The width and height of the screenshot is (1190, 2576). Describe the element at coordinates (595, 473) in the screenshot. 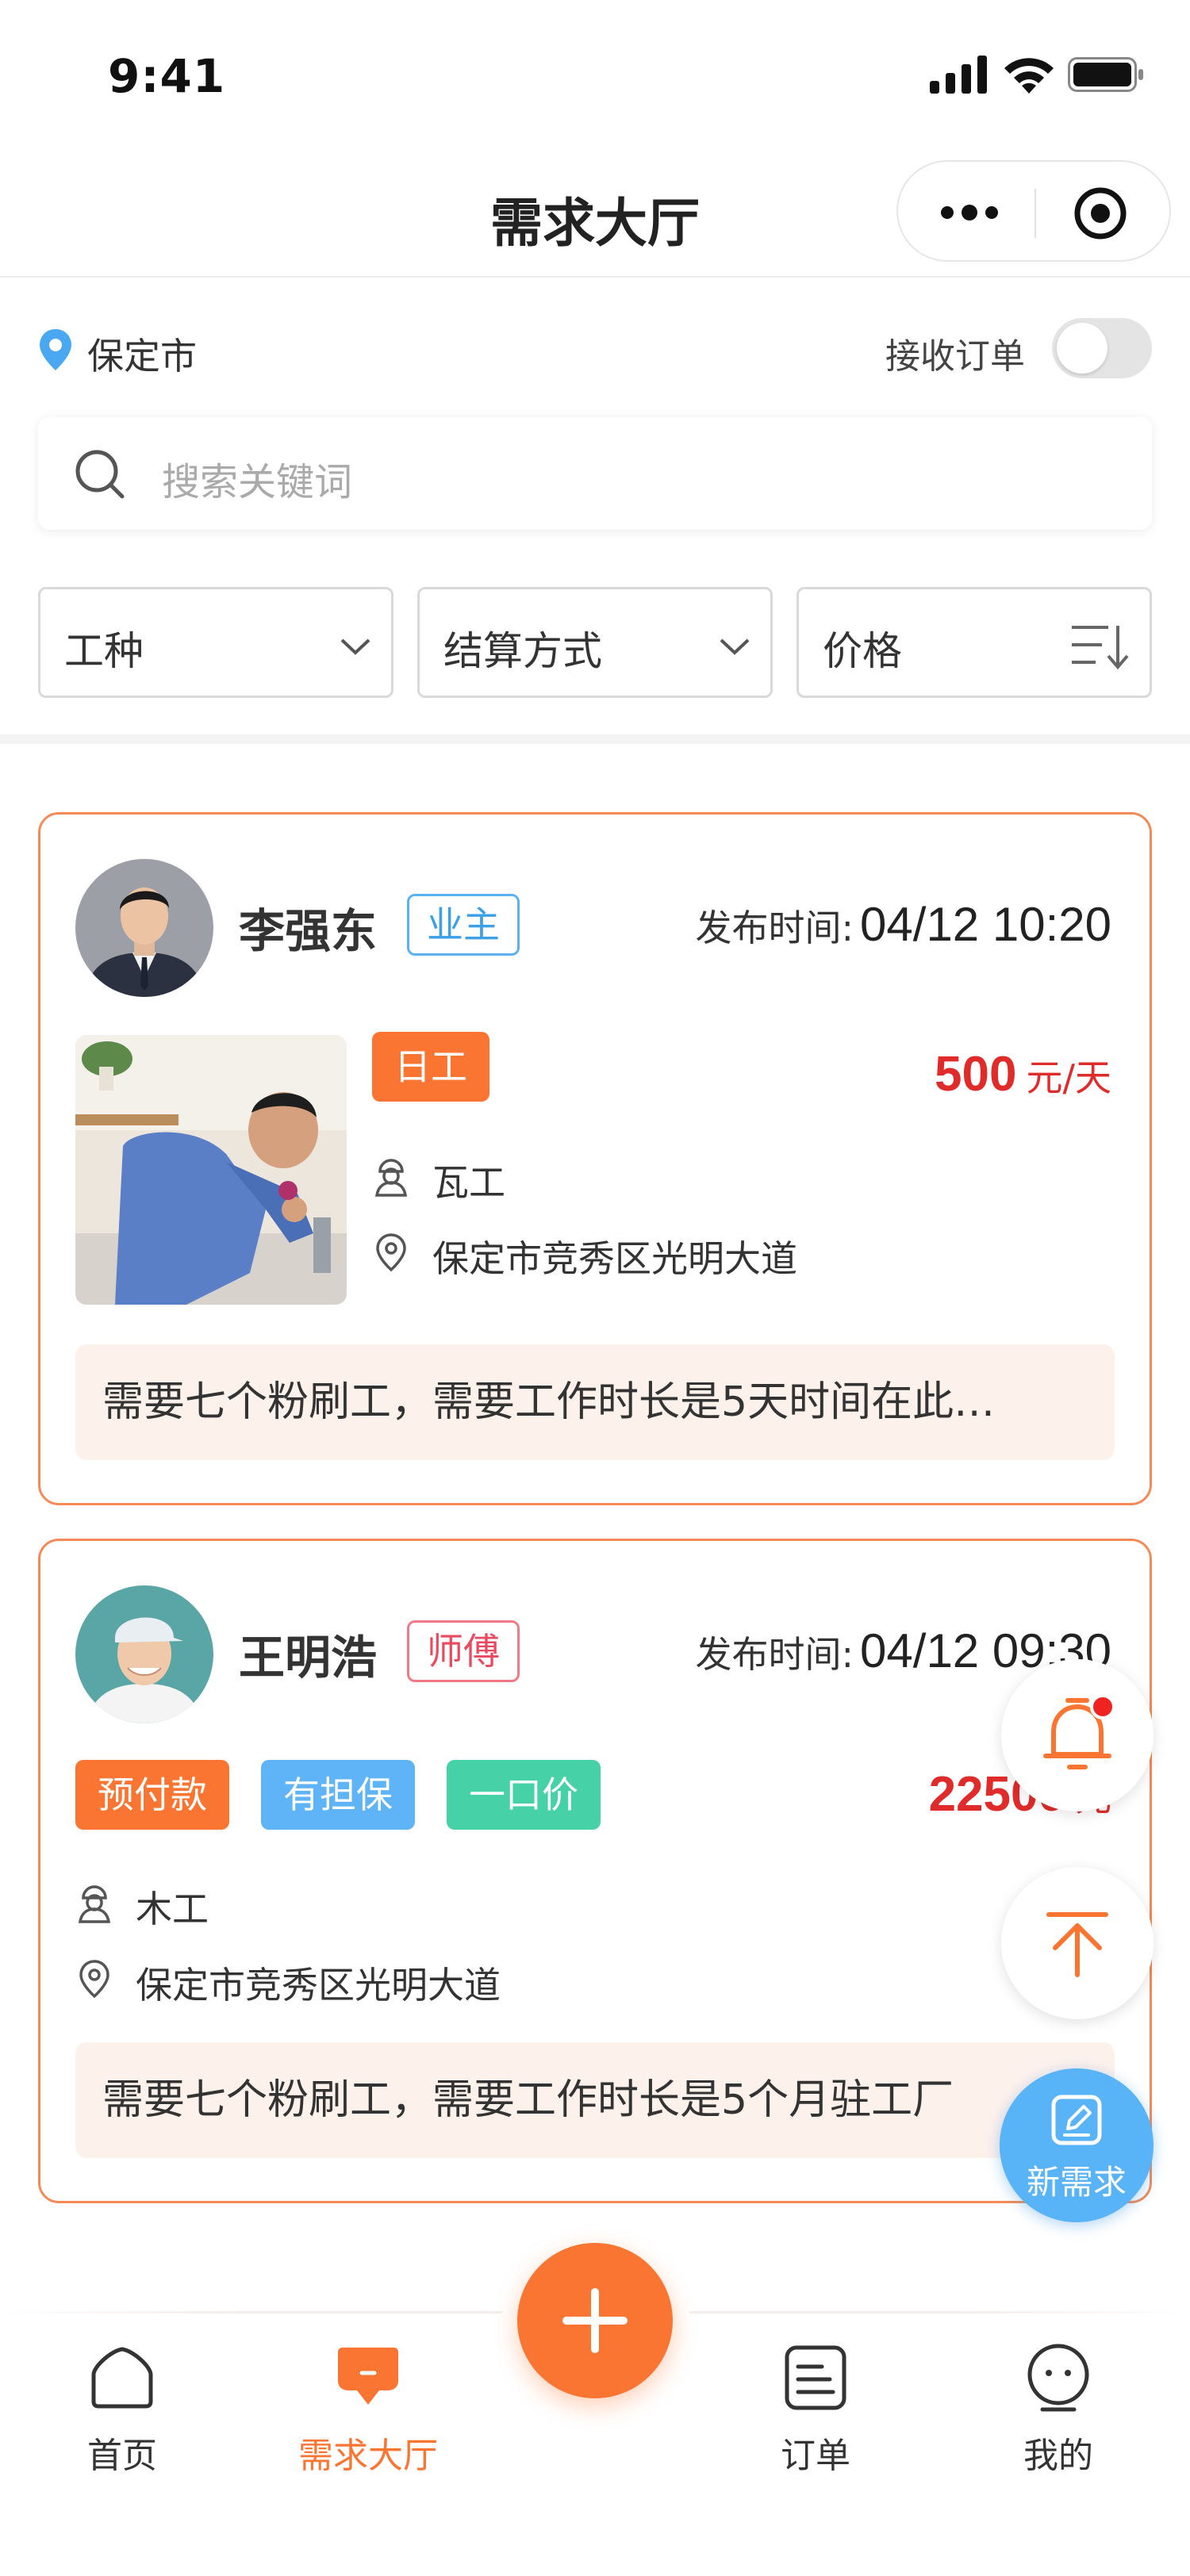

I see `search-bar: 搜索关键词` at that location.